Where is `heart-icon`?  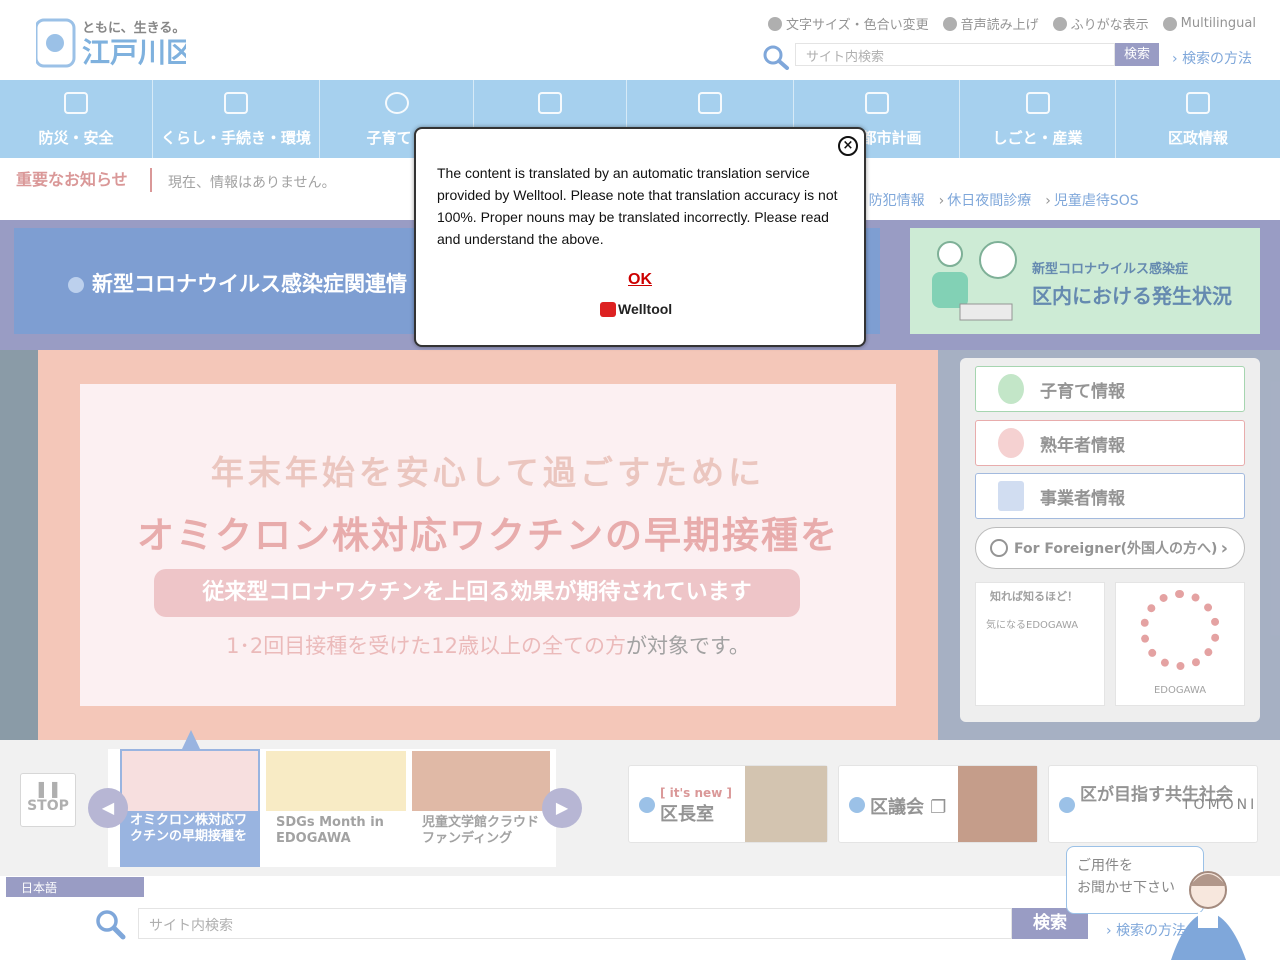
heart-icon is located at coordinates (608, 309).